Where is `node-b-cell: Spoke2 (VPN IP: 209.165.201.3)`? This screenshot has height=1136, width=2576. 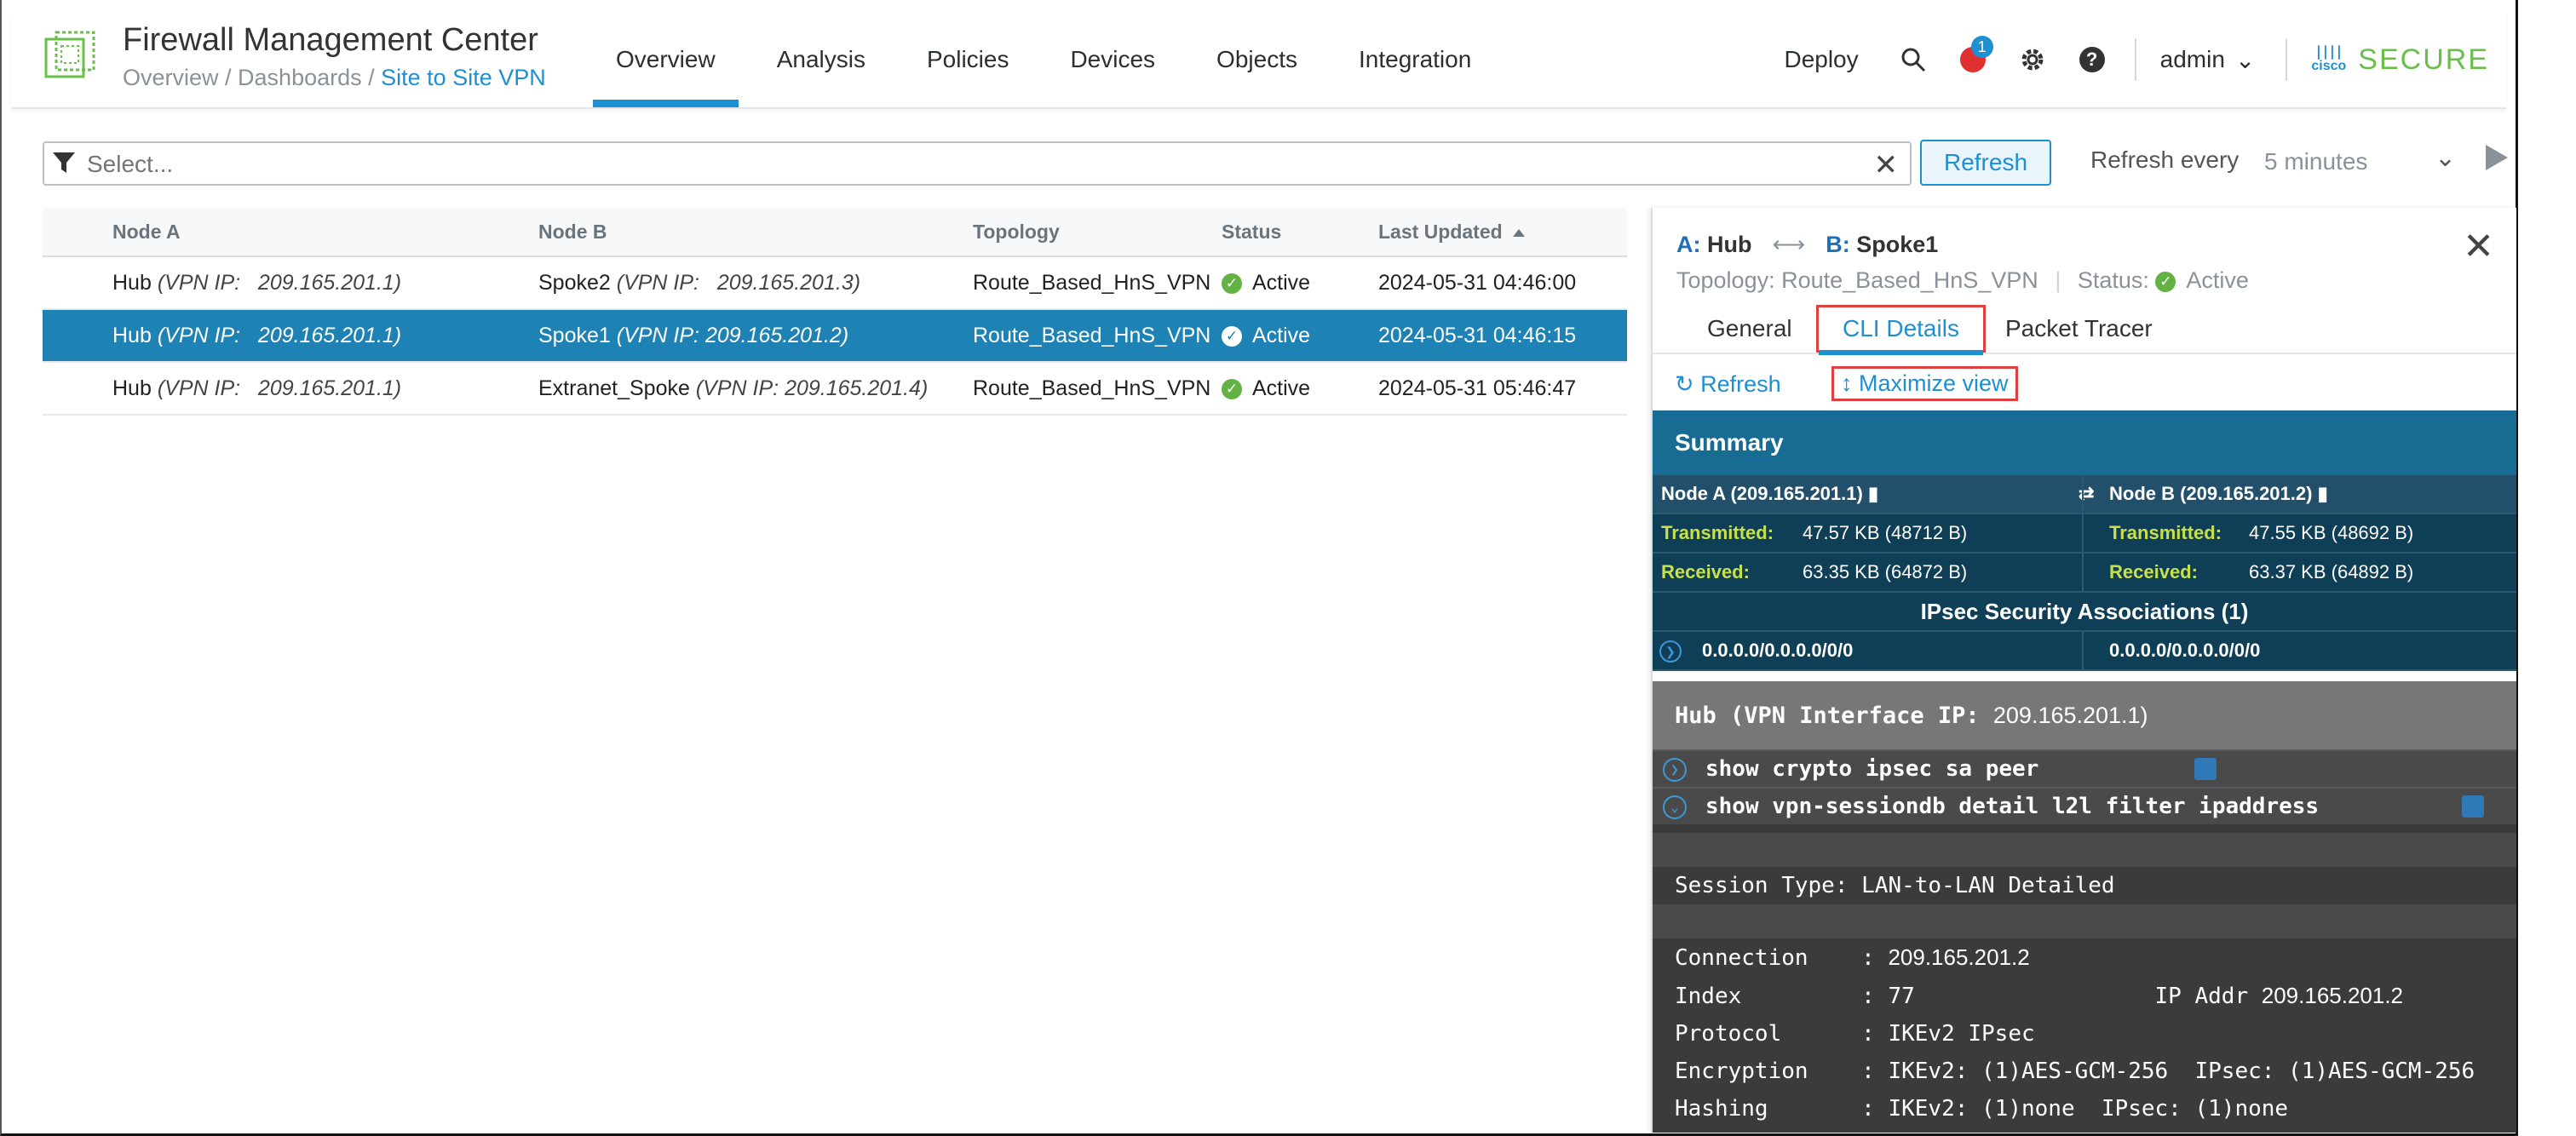 node-b-cell: Spoke2 (VPN IP: 209.165.201.3) is located at coordinates (699, 283).